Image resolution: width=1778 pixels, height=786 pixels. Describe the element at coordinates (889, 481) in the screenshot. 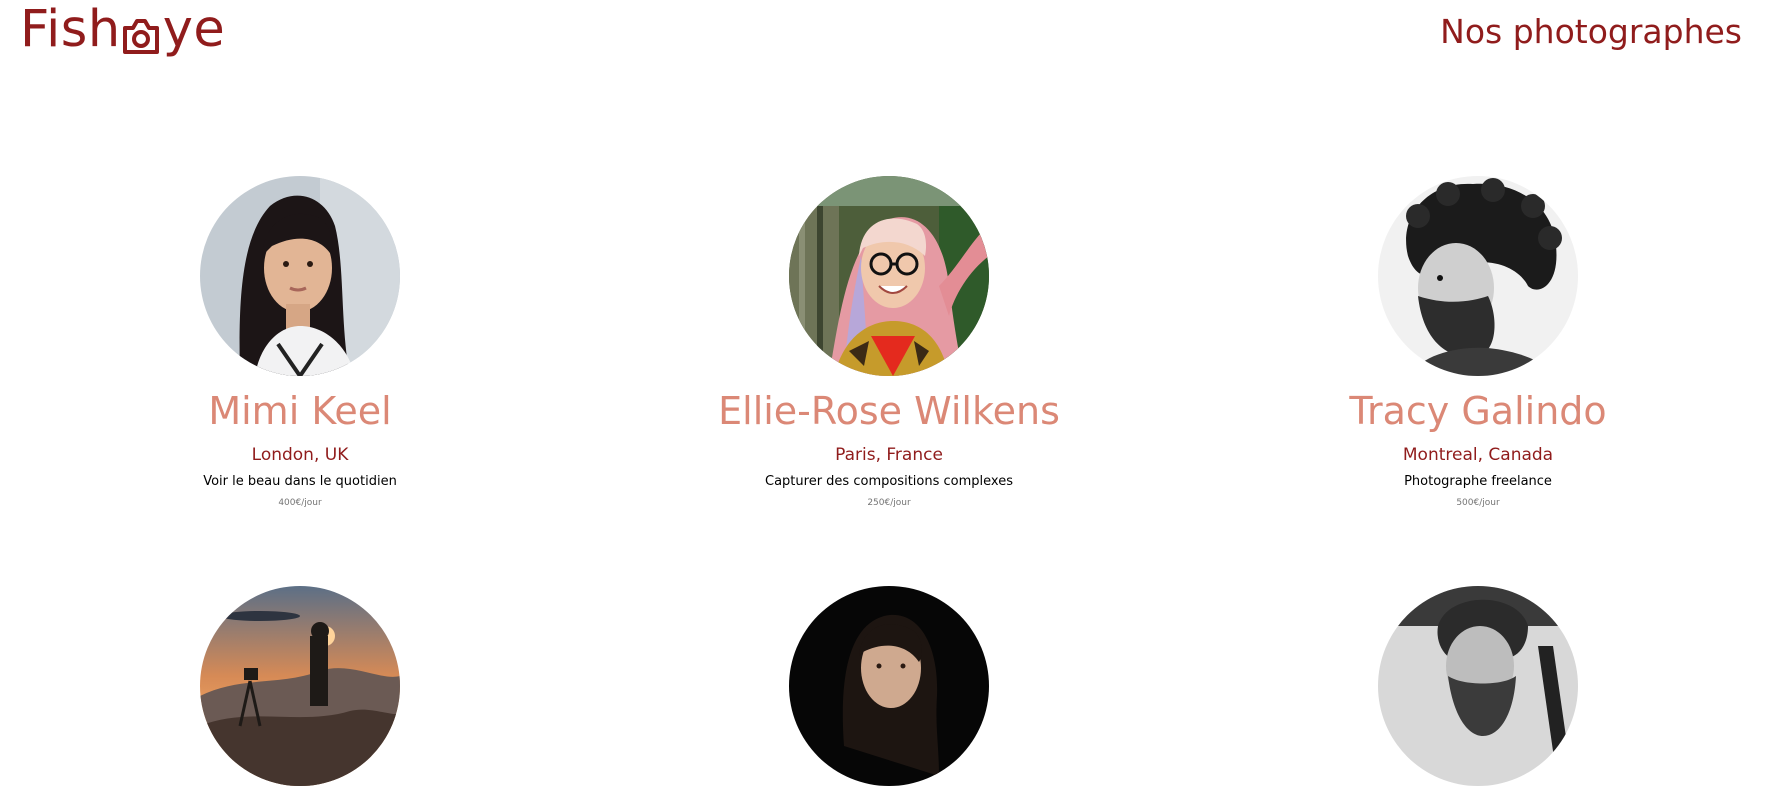

I see `photographer-tagline: Capturer des compositions complexes` at that location.